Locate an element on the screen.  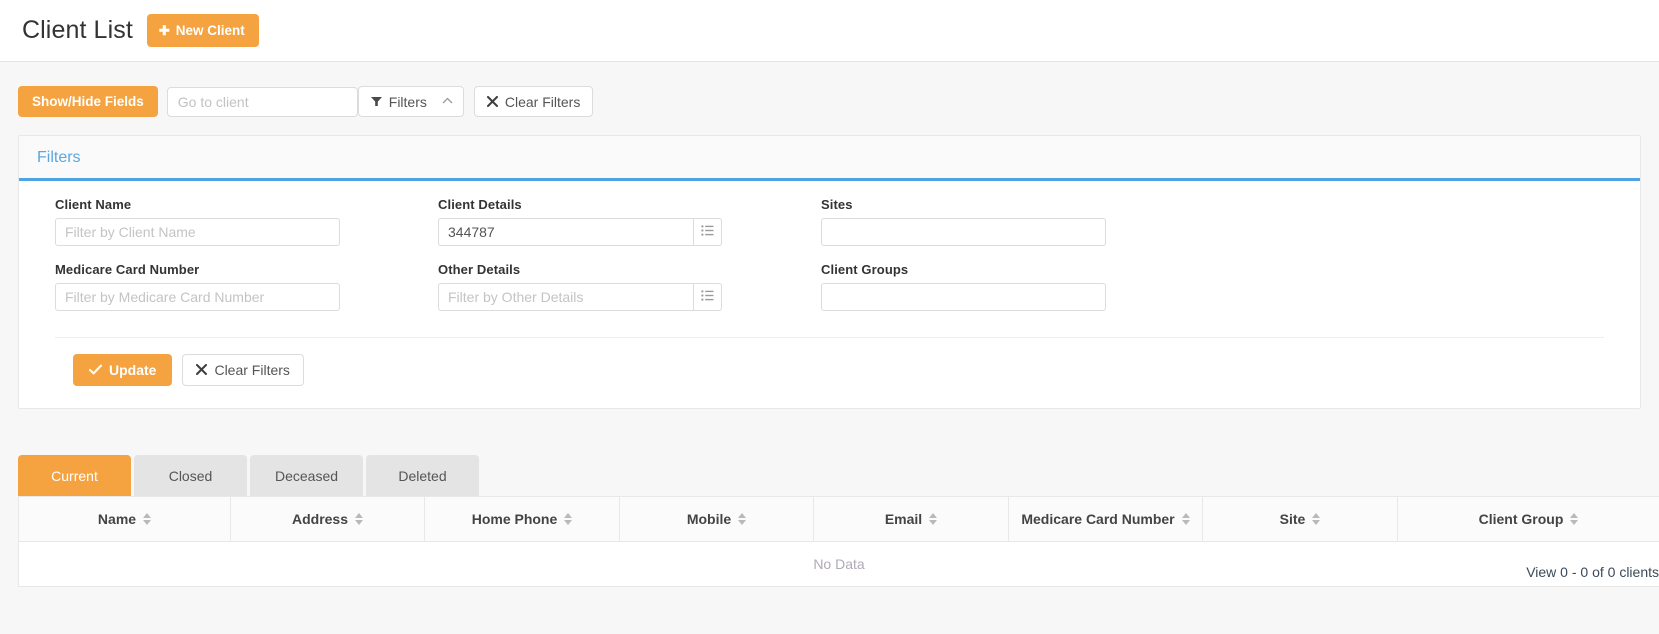
filters-row-1: Client Name Client Details is located at coordinates (829, 221).